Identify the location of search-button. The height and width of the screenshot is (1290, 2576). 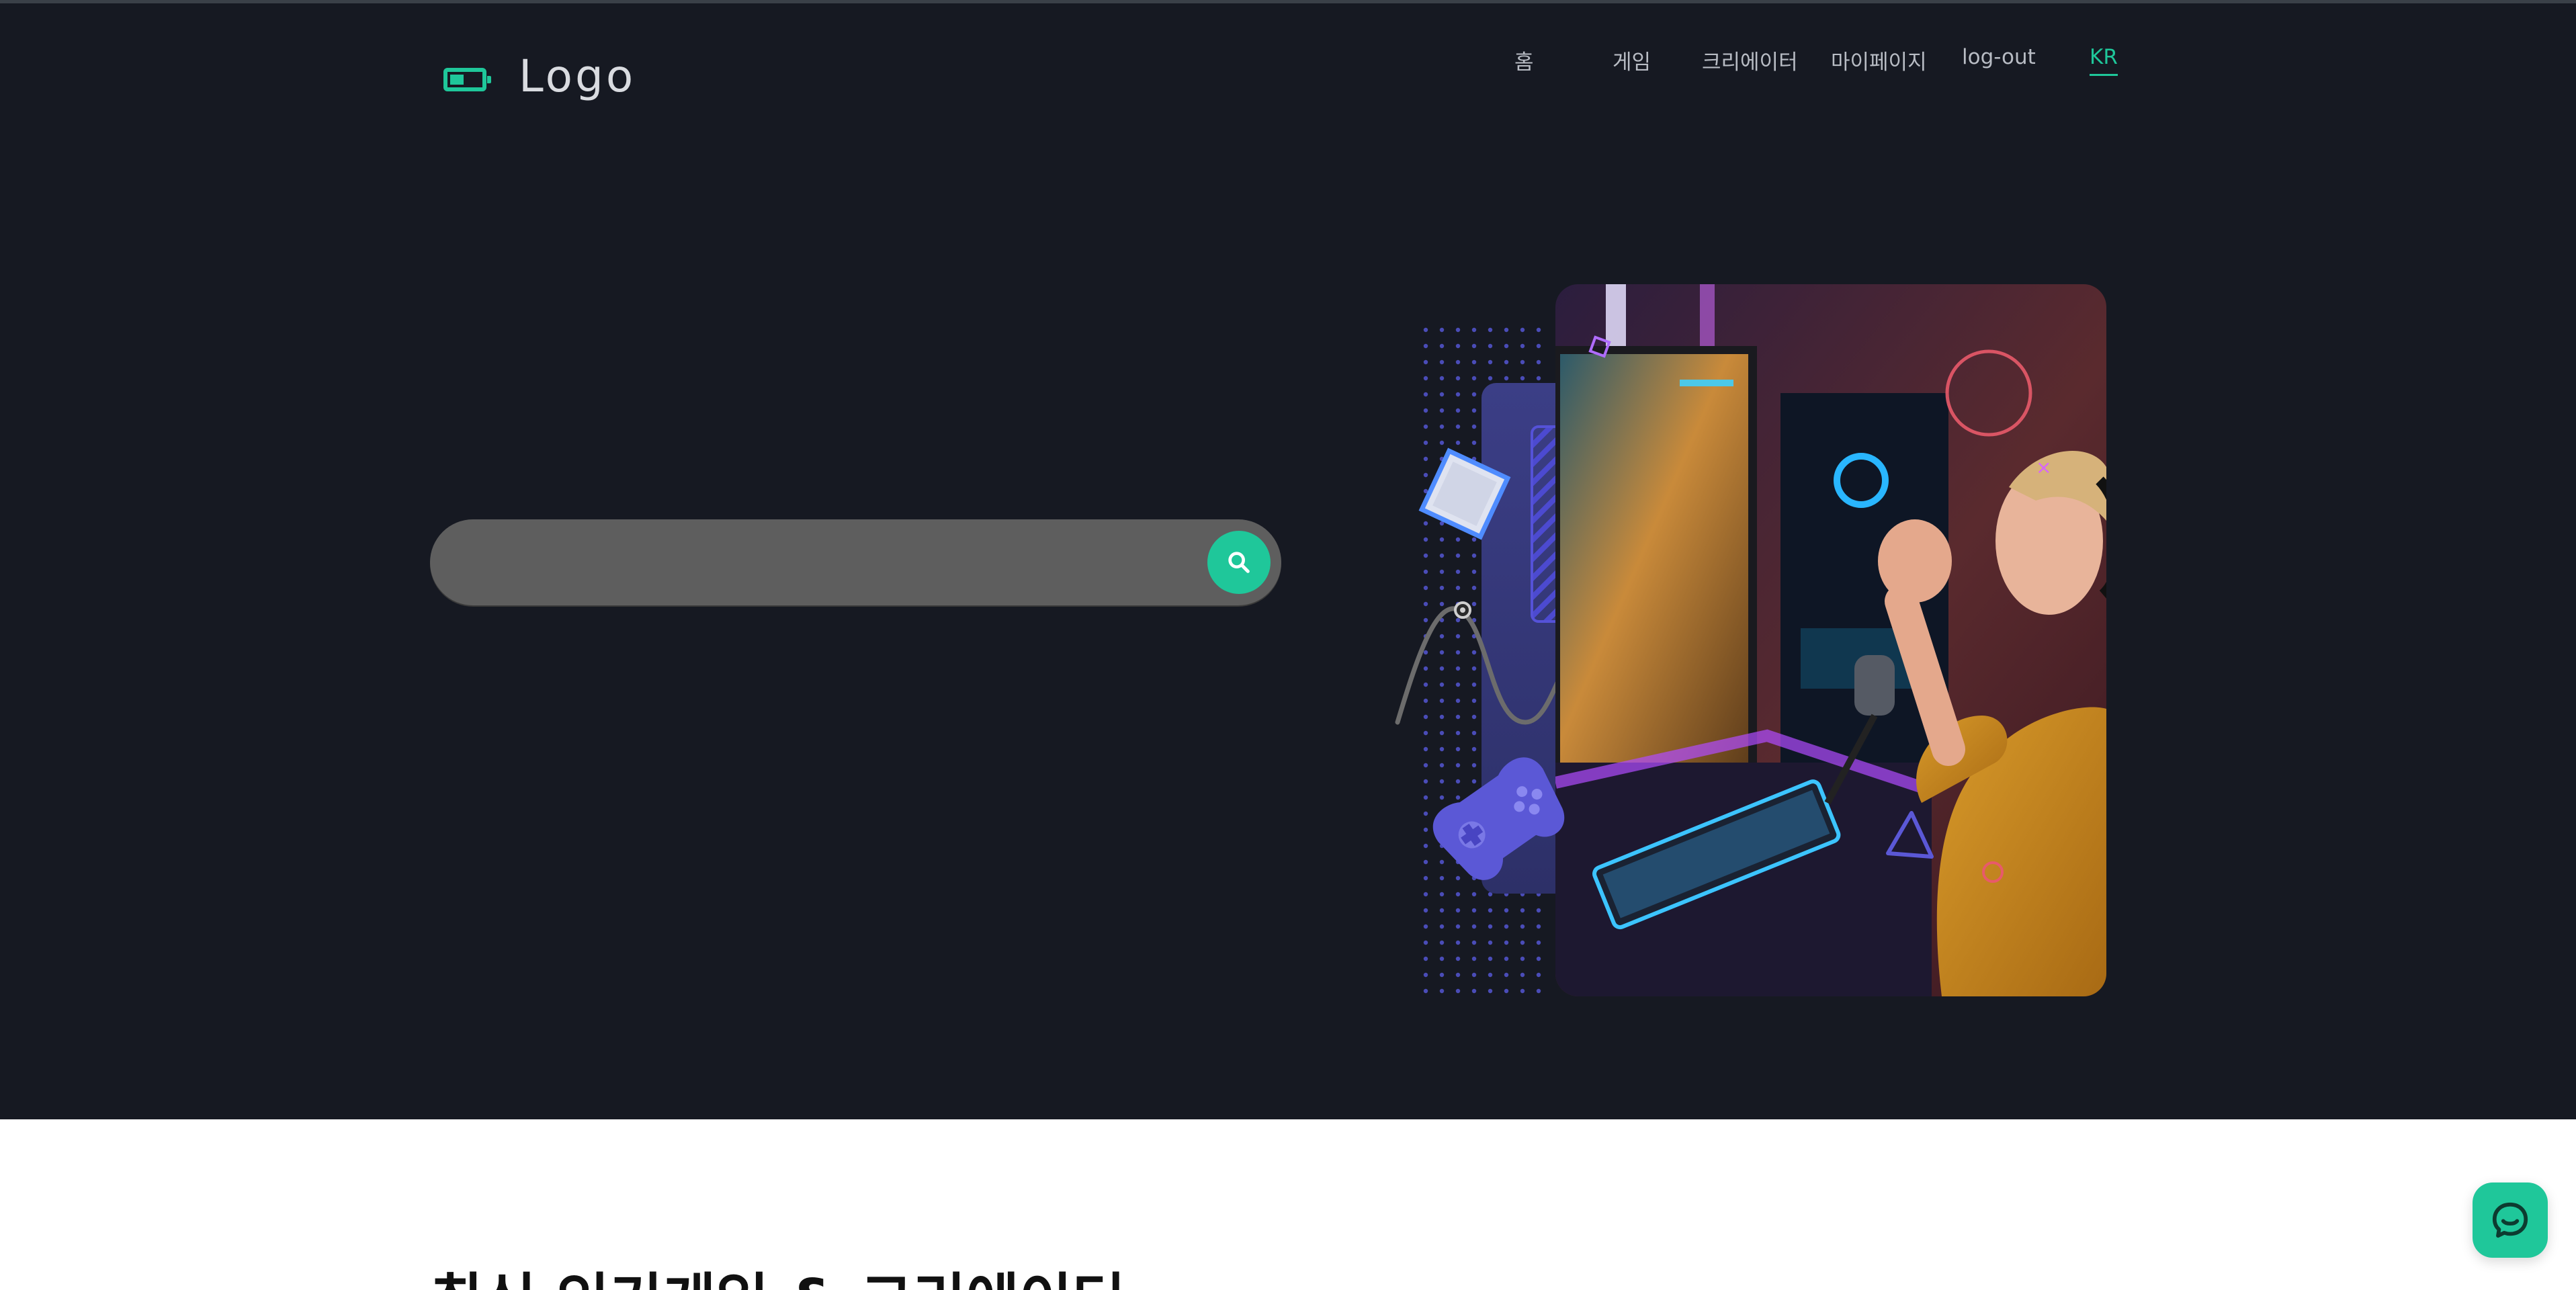
(1239, 562).